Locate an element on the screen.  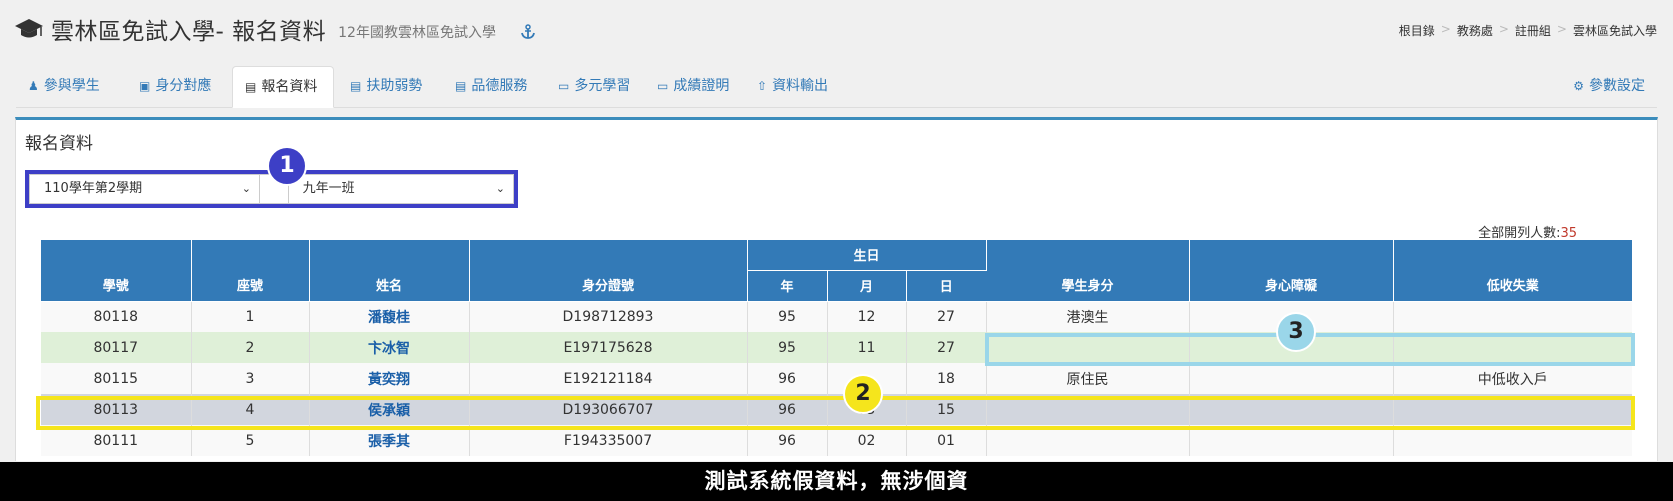
cell-id-number: D198712893 is located at coordinates (608, 316).